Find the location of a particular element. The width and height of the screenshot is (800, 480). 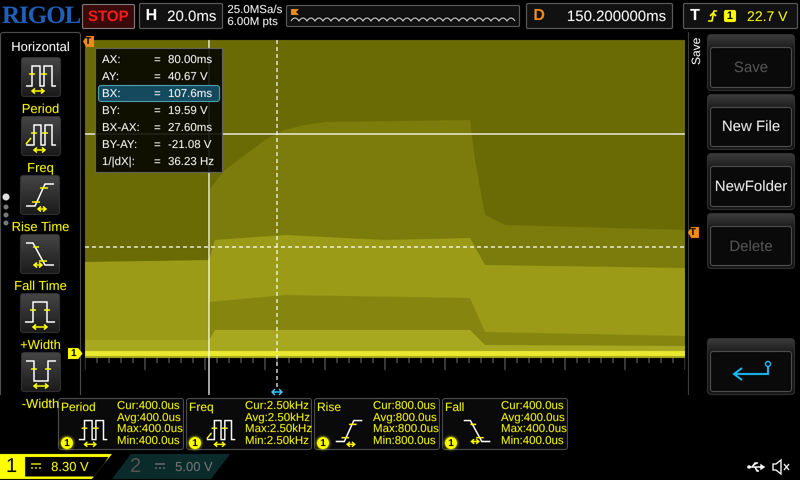

channel-marker: 1 is located at coordinates (75, 353).